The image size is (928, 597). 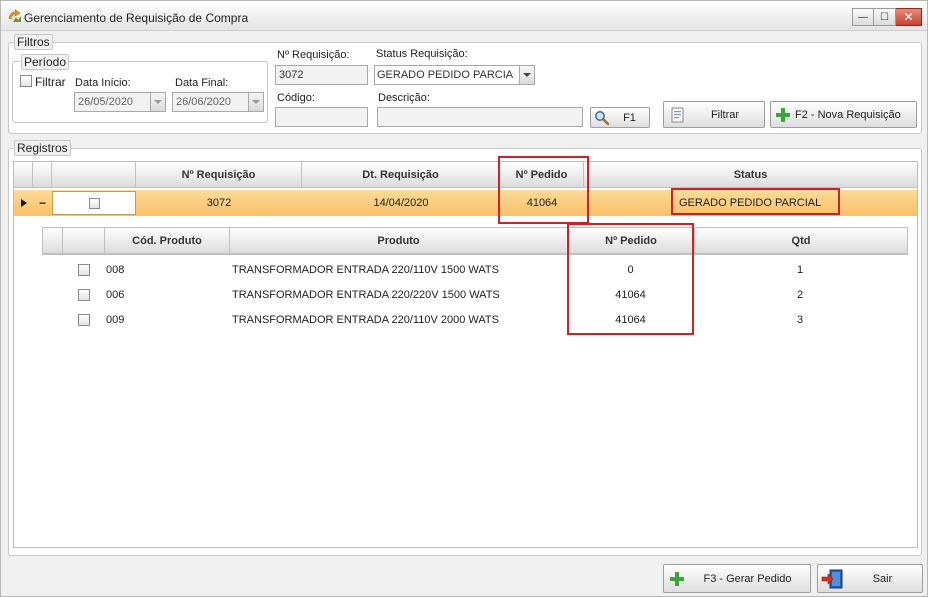 What do you see at coordinates (630, 270) in the screenshot?
I see `detail-row-order: 0` at bounding box center [630, 270].